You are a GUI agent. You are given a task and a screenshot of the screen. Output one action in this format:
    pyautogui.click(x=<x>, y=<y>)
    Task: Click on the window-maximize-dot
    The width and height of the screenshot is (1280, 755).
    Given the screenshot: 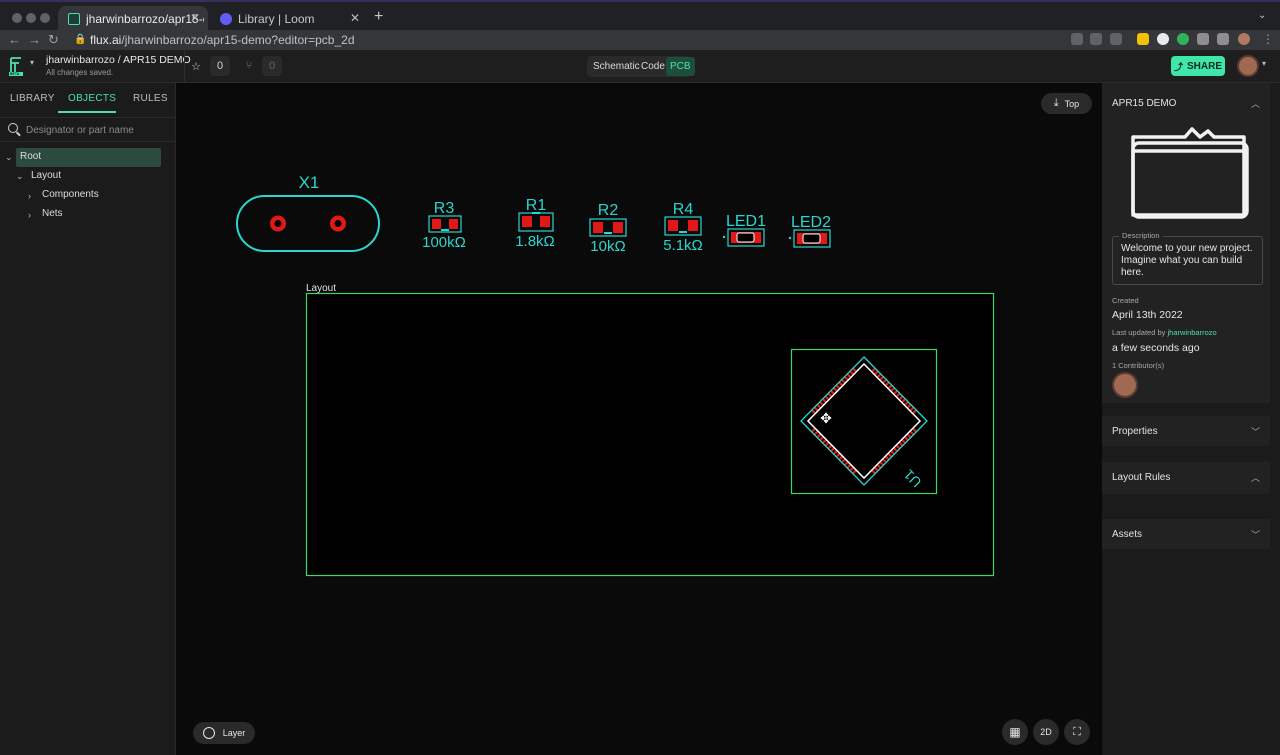 What is the action you would take?
    pyautogui.click(x=45, y=18)
    